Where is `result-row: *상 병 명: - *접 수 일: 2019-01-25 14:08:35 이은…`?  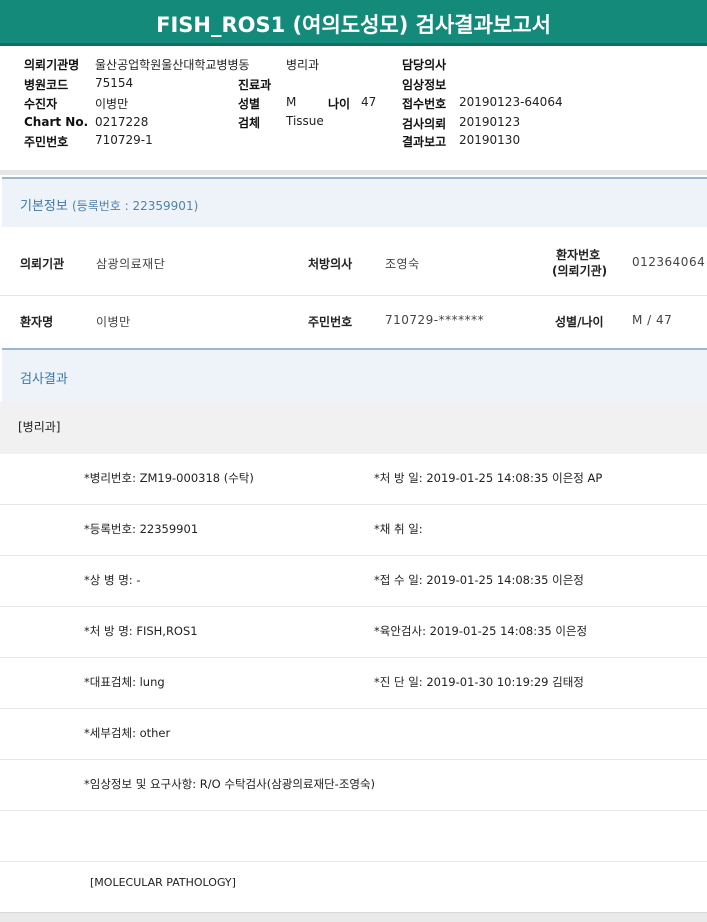
result-row: *상 병 명: - *접 수 일: 2019-01-25 14:08:35 이은… is located at coordinates (353, 581).